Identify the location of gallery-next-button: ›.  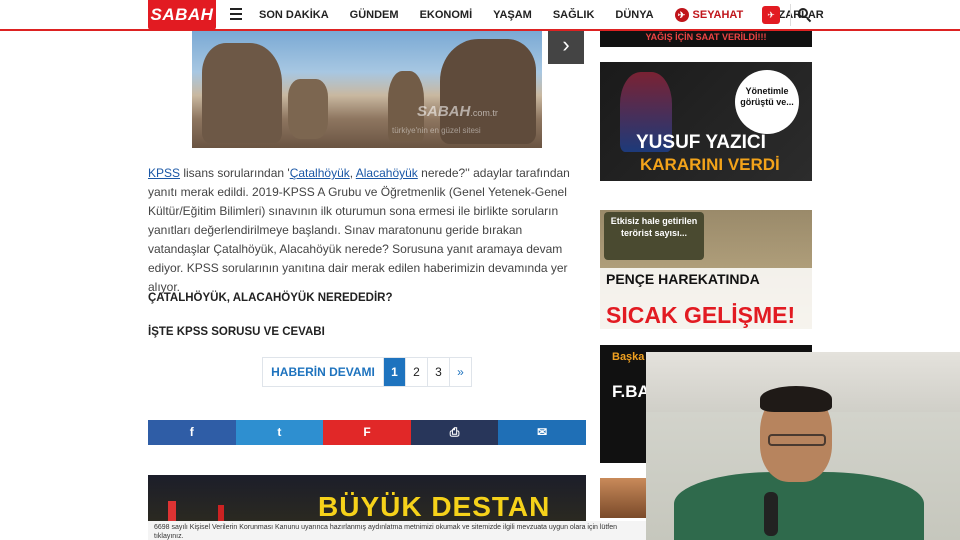
(566, 46).